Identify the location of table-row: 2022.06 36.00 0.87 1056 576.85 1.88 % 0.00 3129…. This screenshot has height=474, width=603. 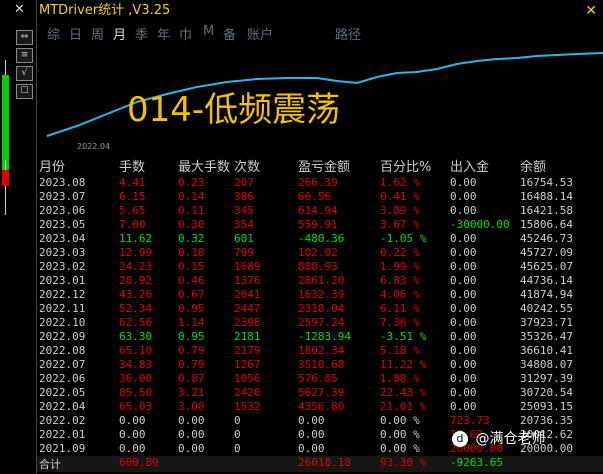
(320, 379).